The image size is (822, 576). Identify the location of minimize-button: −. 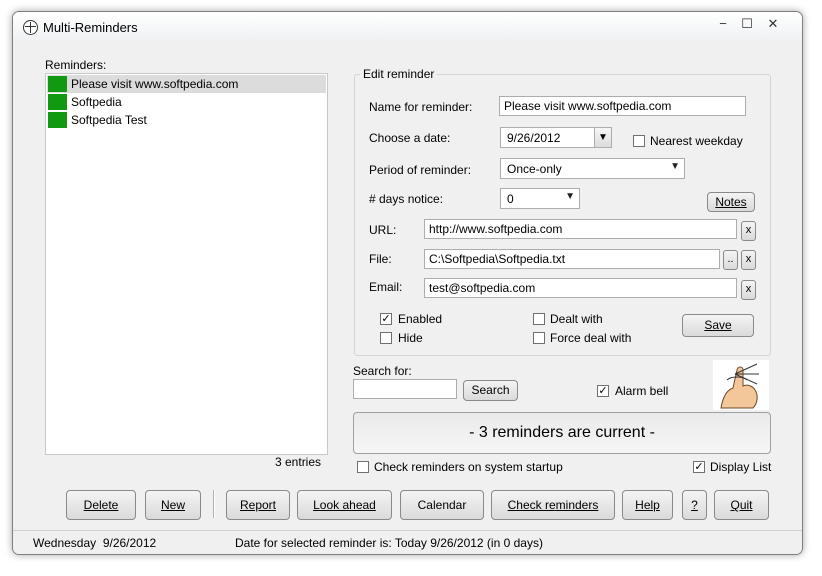
(723, 24).